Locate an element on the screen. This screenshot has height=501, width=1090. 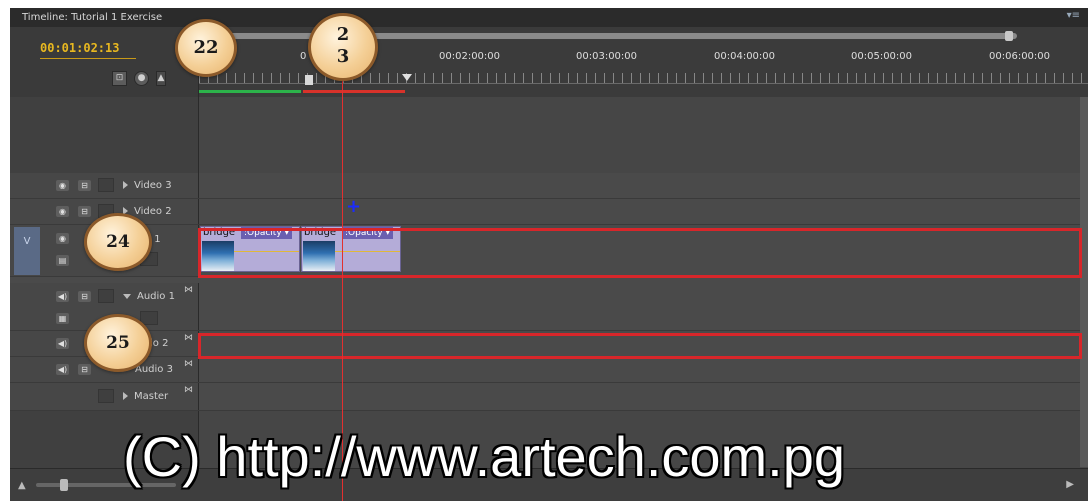
callout-23-line2: 3 is located at coordinates (343, 56).